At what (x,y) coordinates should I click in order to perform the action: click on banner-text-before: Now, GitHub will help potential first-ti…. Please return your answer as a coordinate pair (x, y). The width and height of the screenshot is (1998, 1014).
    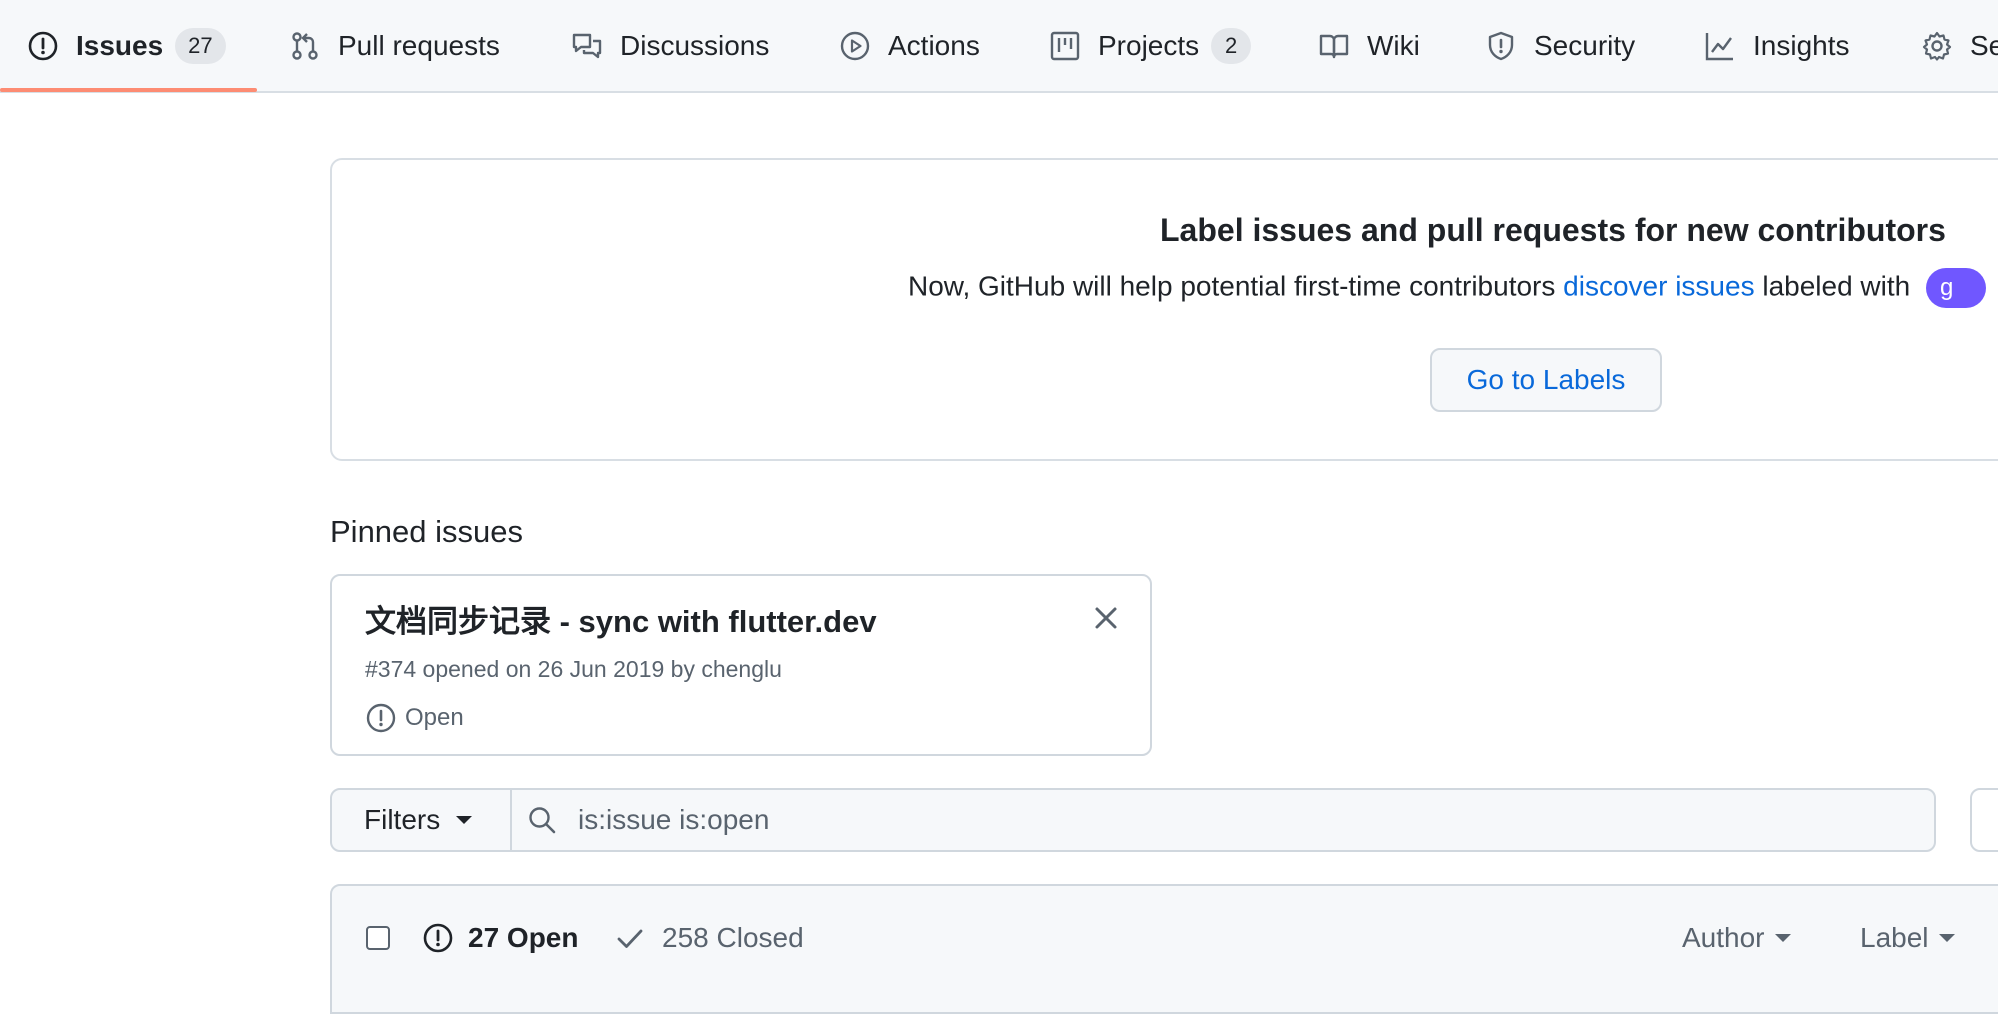
    Looking at the image, I should click on (1236, 286).